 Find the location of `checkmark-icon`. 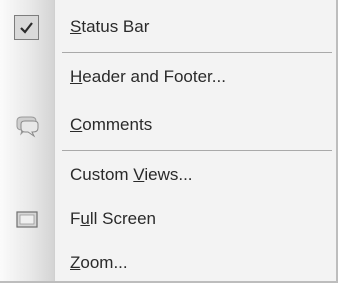

checkmark-icon is located at coordinates (26, 27).